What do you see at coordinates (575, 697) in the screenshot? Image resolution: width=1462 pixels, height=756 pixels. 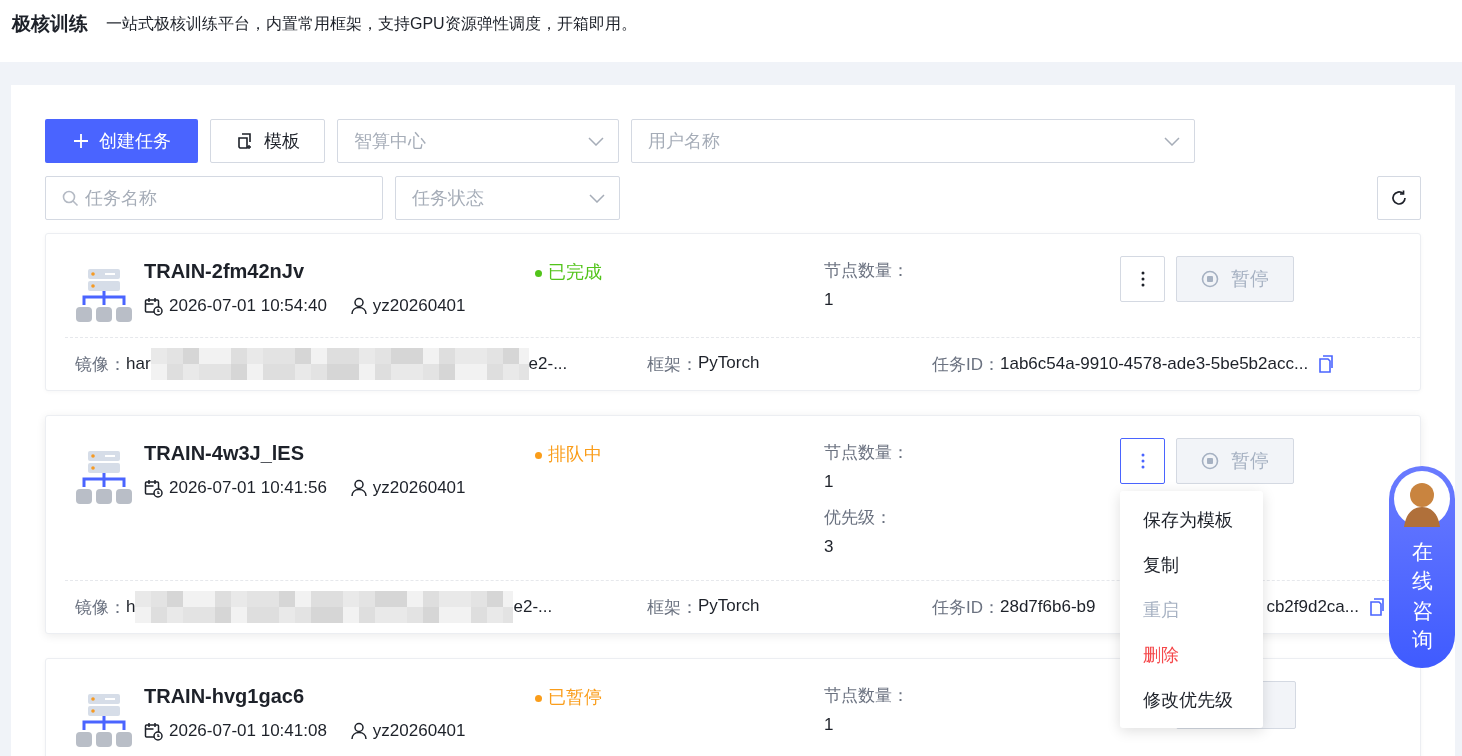 I see `status-label: 已暂停` at bounding box center [575, 697].